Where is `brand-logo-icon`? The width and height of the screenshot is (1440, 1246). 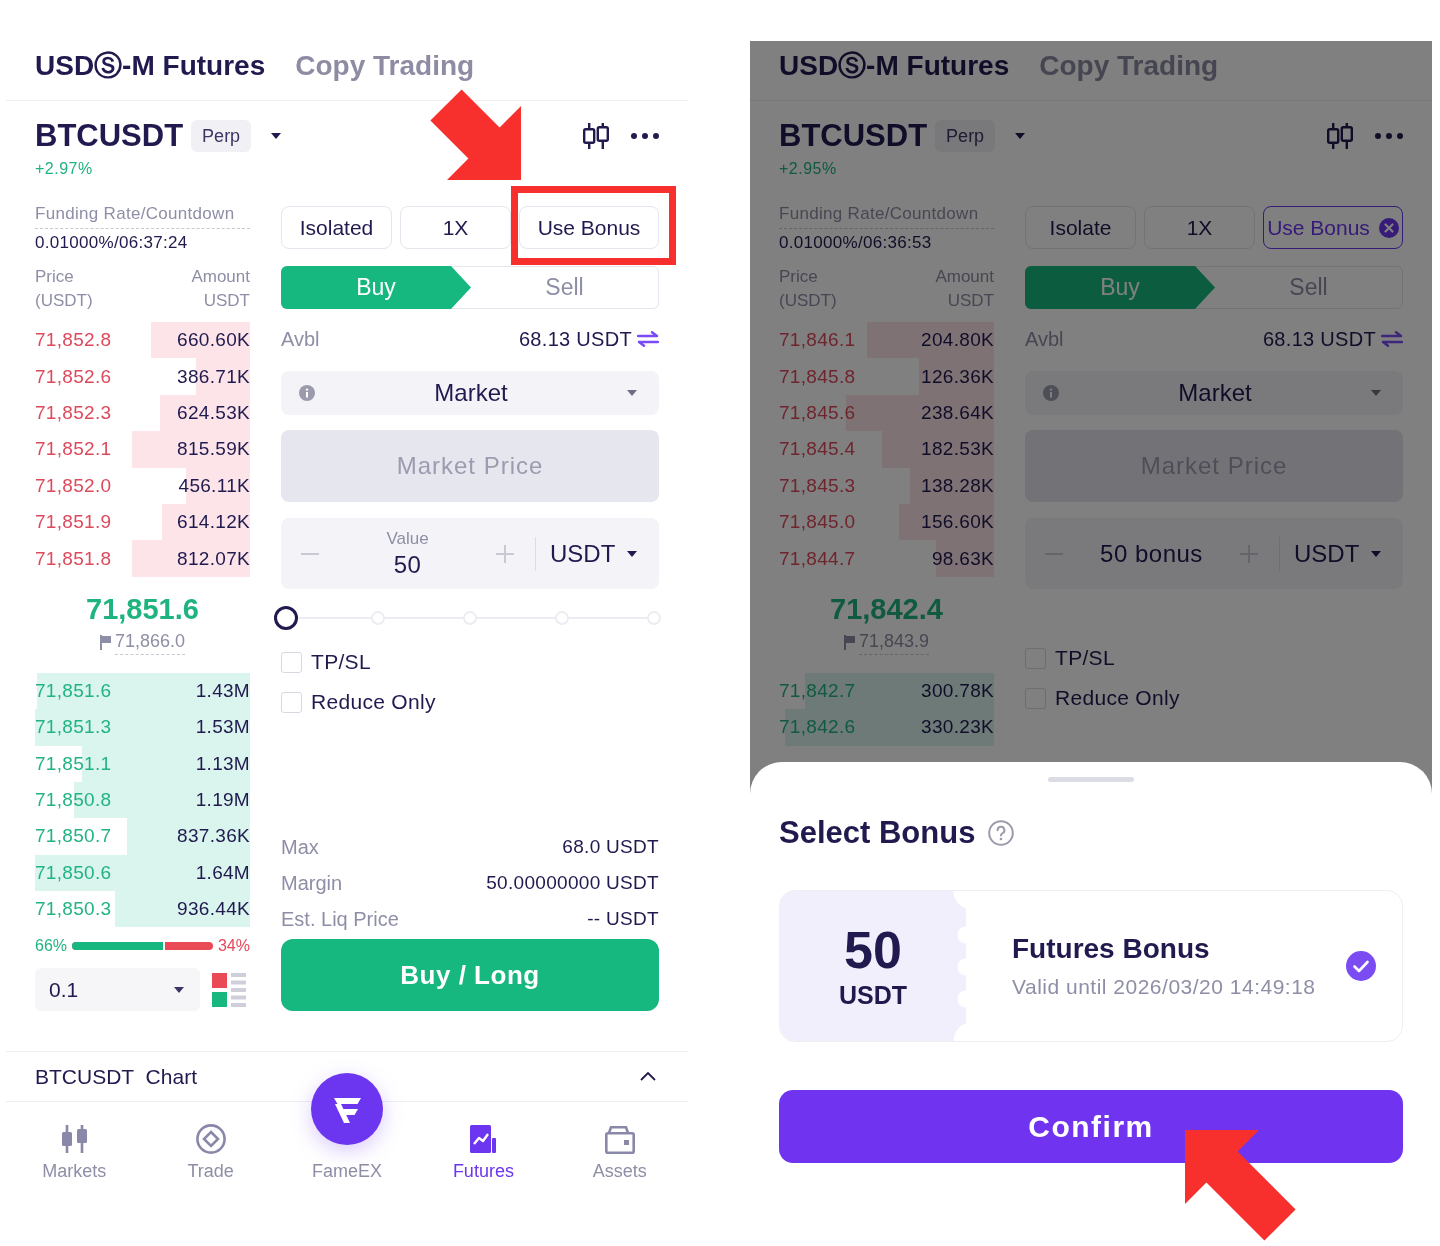 brand-logo-icon is located at coordinates (347, 1109).